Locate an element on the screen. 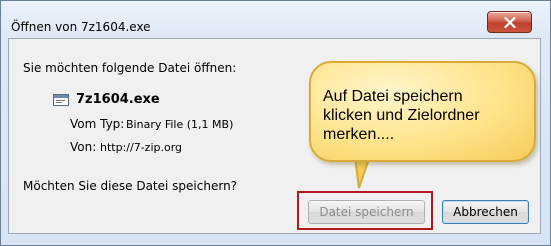 Image resolution: width=551 pixels, height=246 pixels. type-value: Binary File (1,1 MB) is located at coordinates (180, 124).